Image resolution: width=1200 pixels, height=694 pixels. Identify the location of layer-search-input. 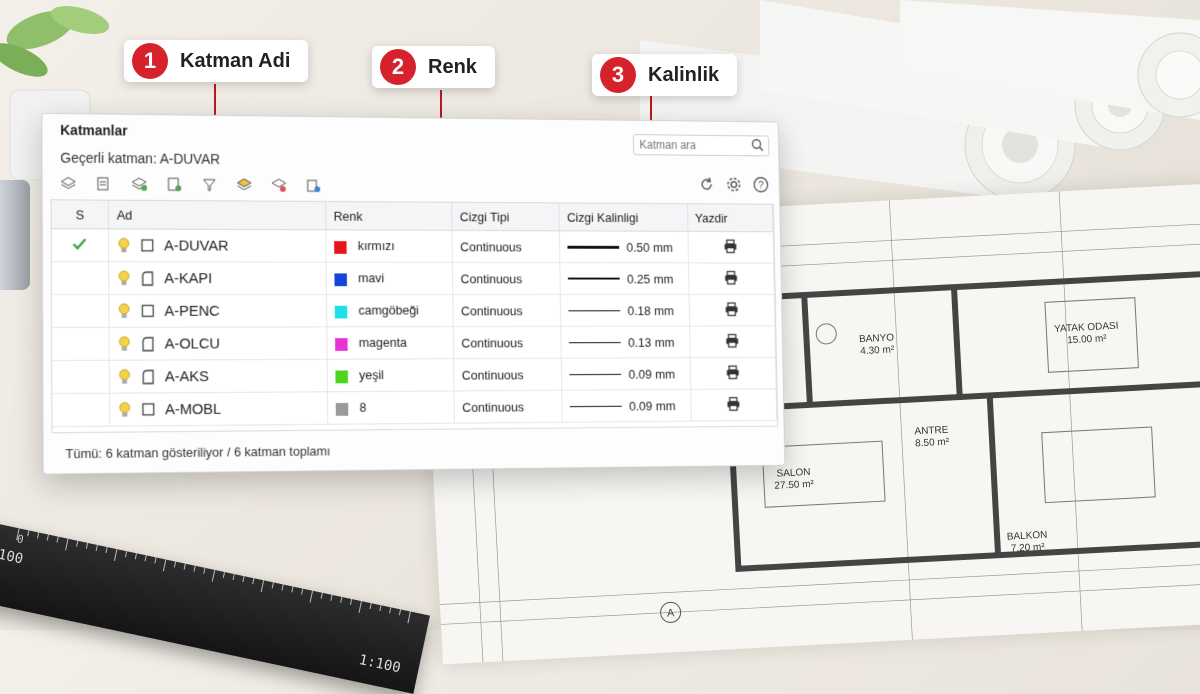
(701, 145).